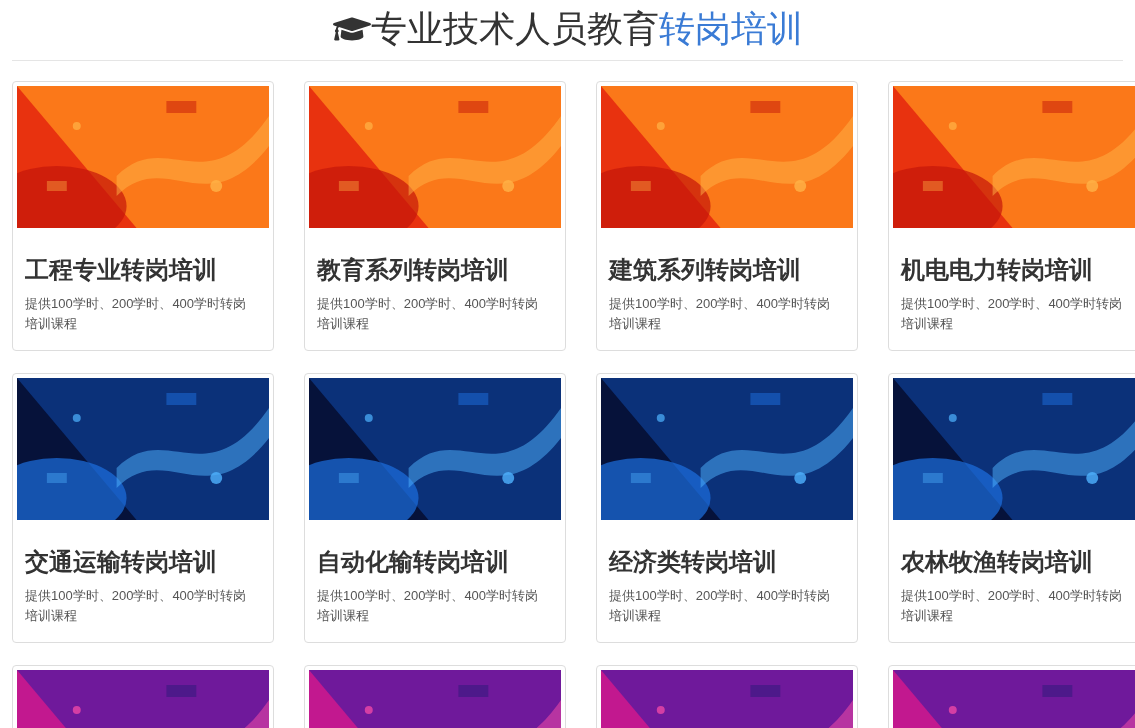 The width and height of the screenshot is (1135, 728). What do you see at coordinates (705, 270) in the screenshot?
I see `course-title: 建筑系列转岗培训` at bounding box center [705, 270].